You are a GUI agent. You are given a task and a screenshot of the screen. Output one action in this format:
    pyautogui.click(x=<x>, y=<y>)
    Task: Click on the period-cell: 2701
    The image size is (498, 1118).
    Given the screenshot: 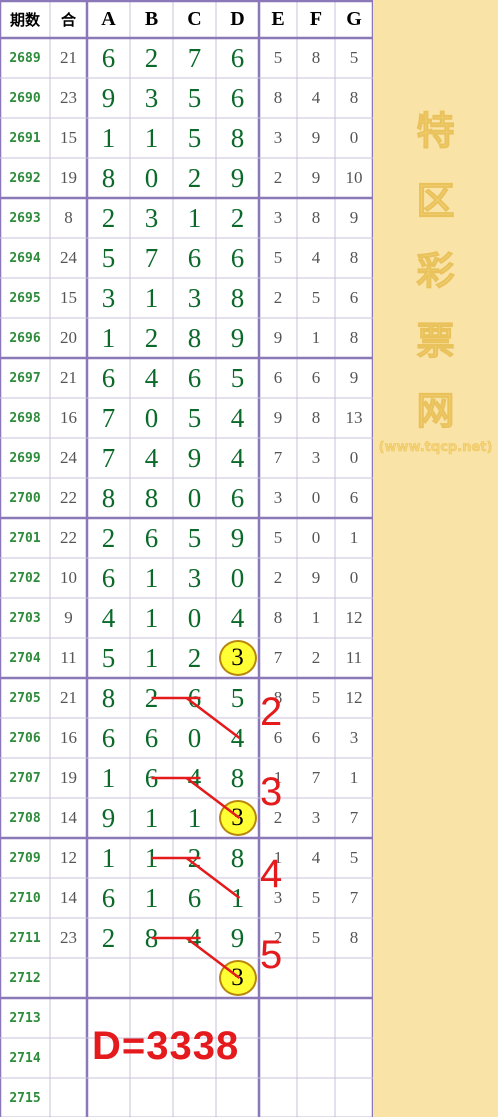 What is the action you would take?
    pyautogui.click(x=25, y=538)
    